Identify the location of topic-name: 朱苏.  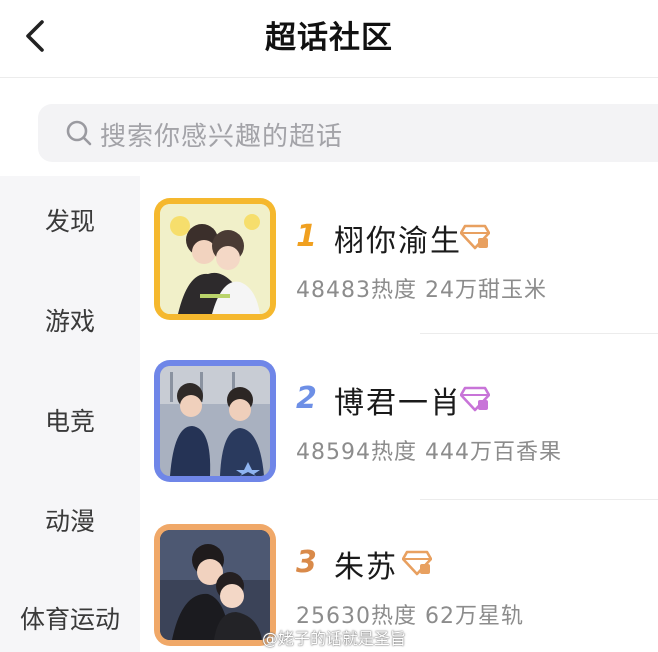
(366, 567).